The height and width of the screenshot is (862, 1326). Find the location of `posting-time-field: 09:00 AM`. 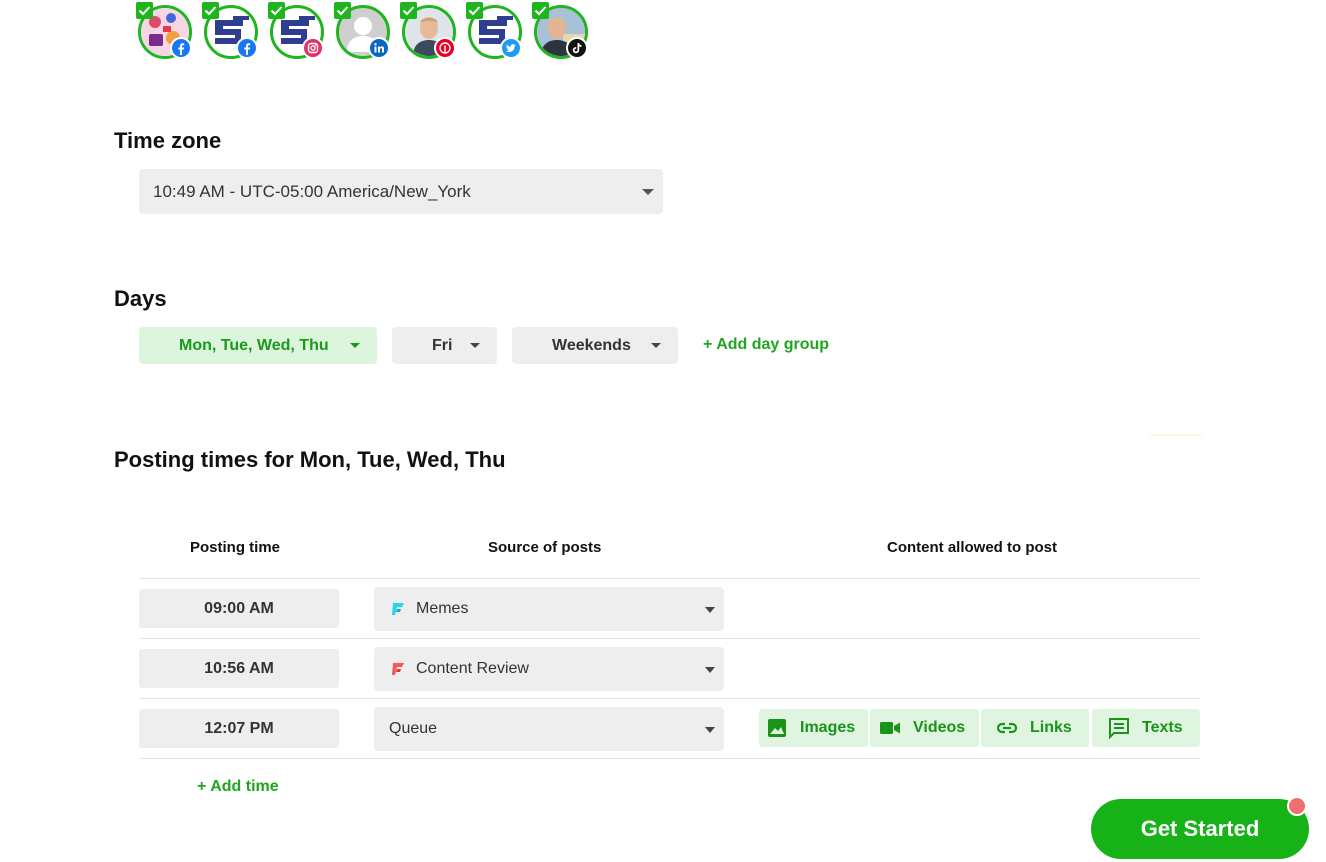

posting-time-field: 09:00 AM is located at coordinates (239, 608).